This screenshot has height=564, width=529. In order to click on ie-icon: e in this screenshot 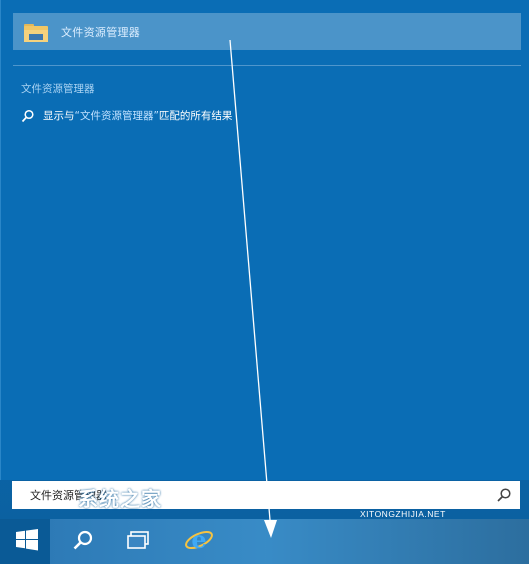, I will do `click(199, 542)`.